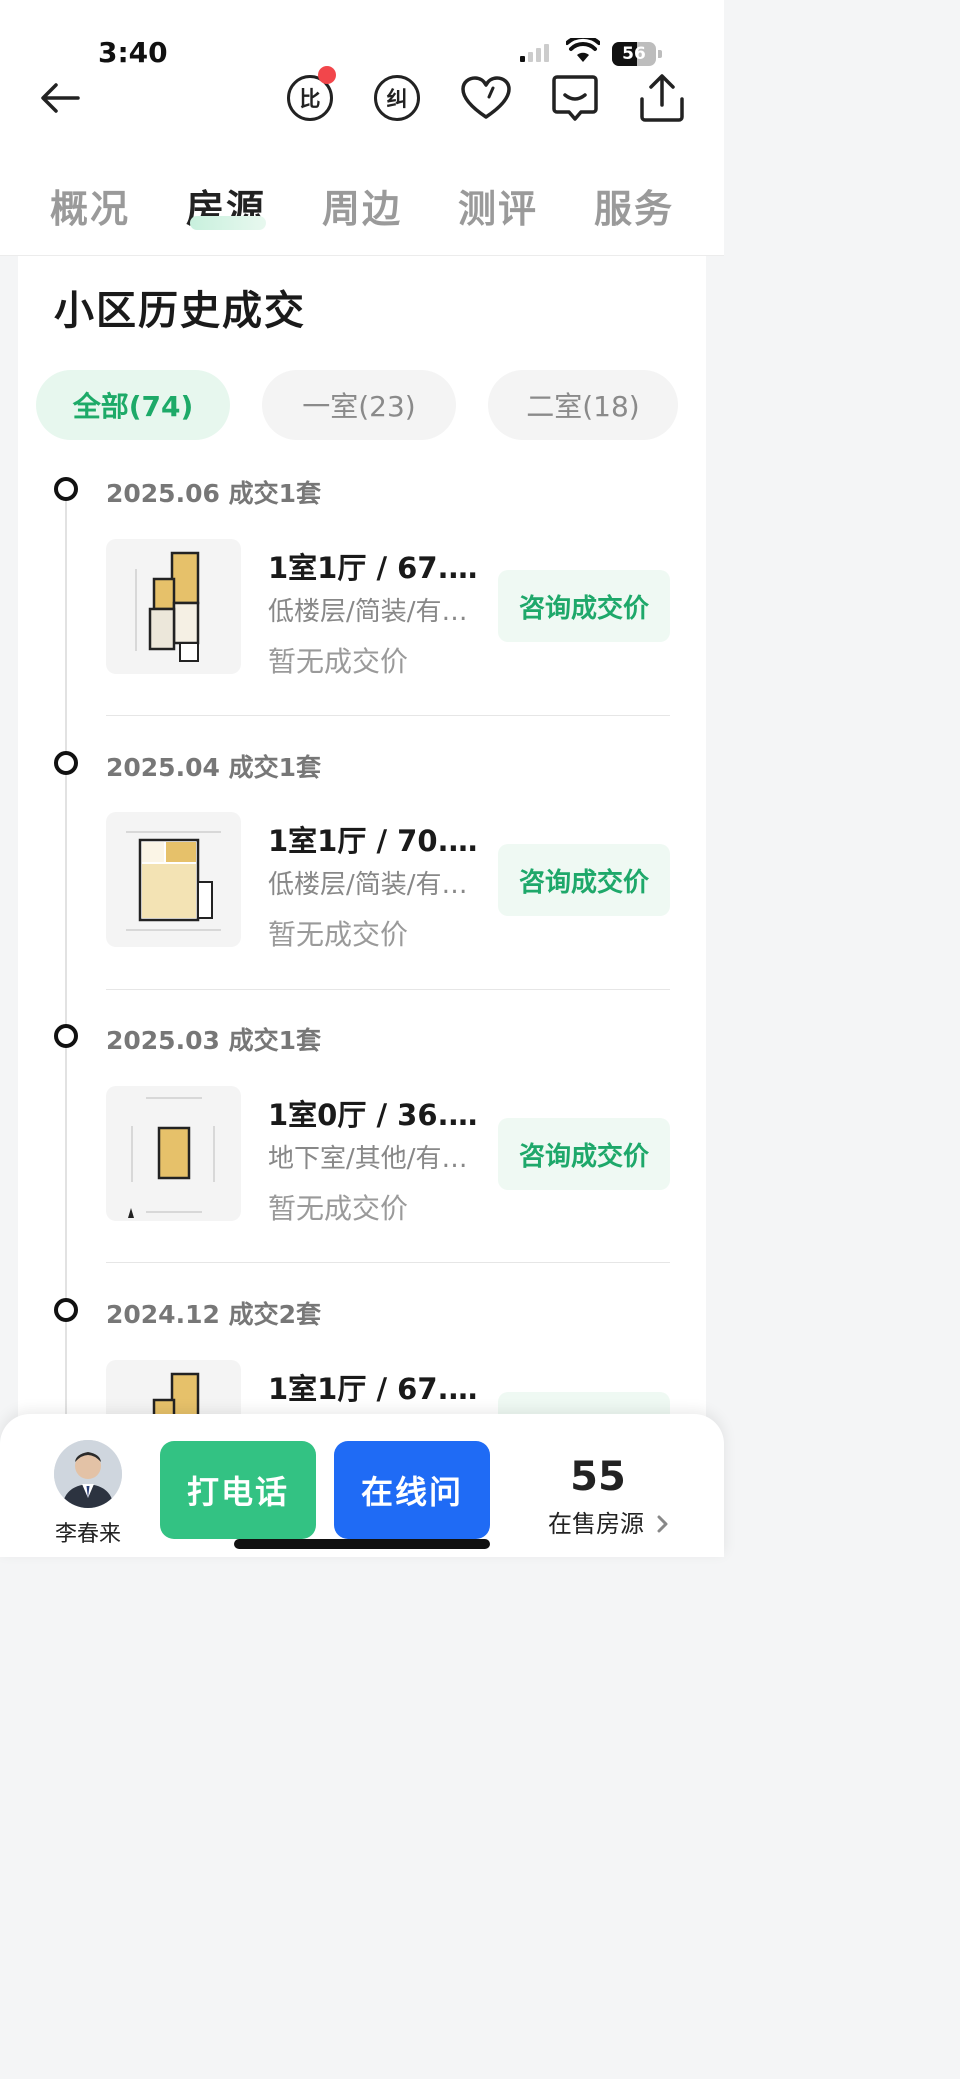 Image resolution: width=960 pixels, height=2079 pixels. I want to click on status-bar: 3:40 56, so click(362, 35).